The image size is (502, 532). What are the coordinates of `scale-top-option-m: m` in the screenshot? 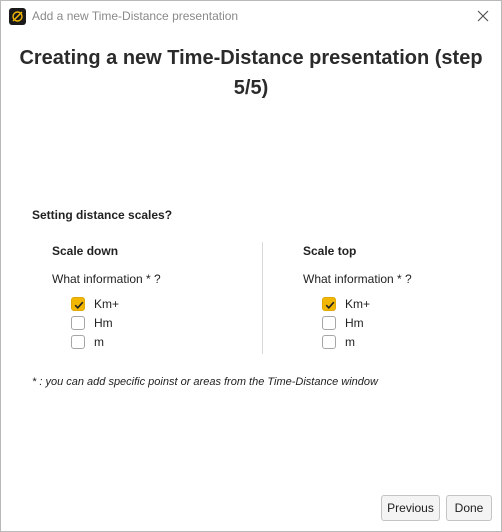 It's located at (412, 341).